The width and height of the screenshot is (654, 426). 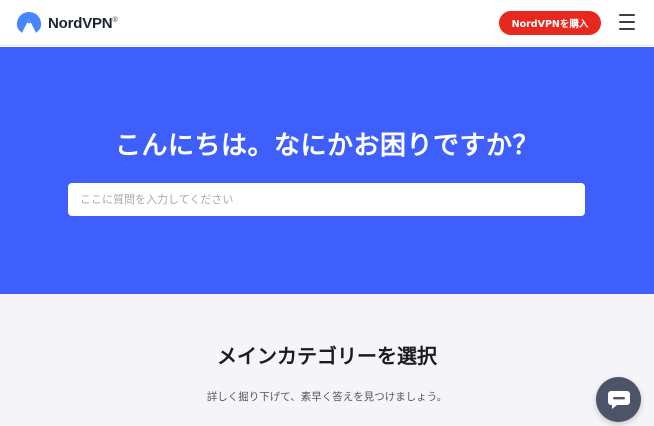 What do you see at coordinates (327, 356) in the screenshot?
I see `categories-title: メインカテゴリーを選択` at bounding box center [327, 356].